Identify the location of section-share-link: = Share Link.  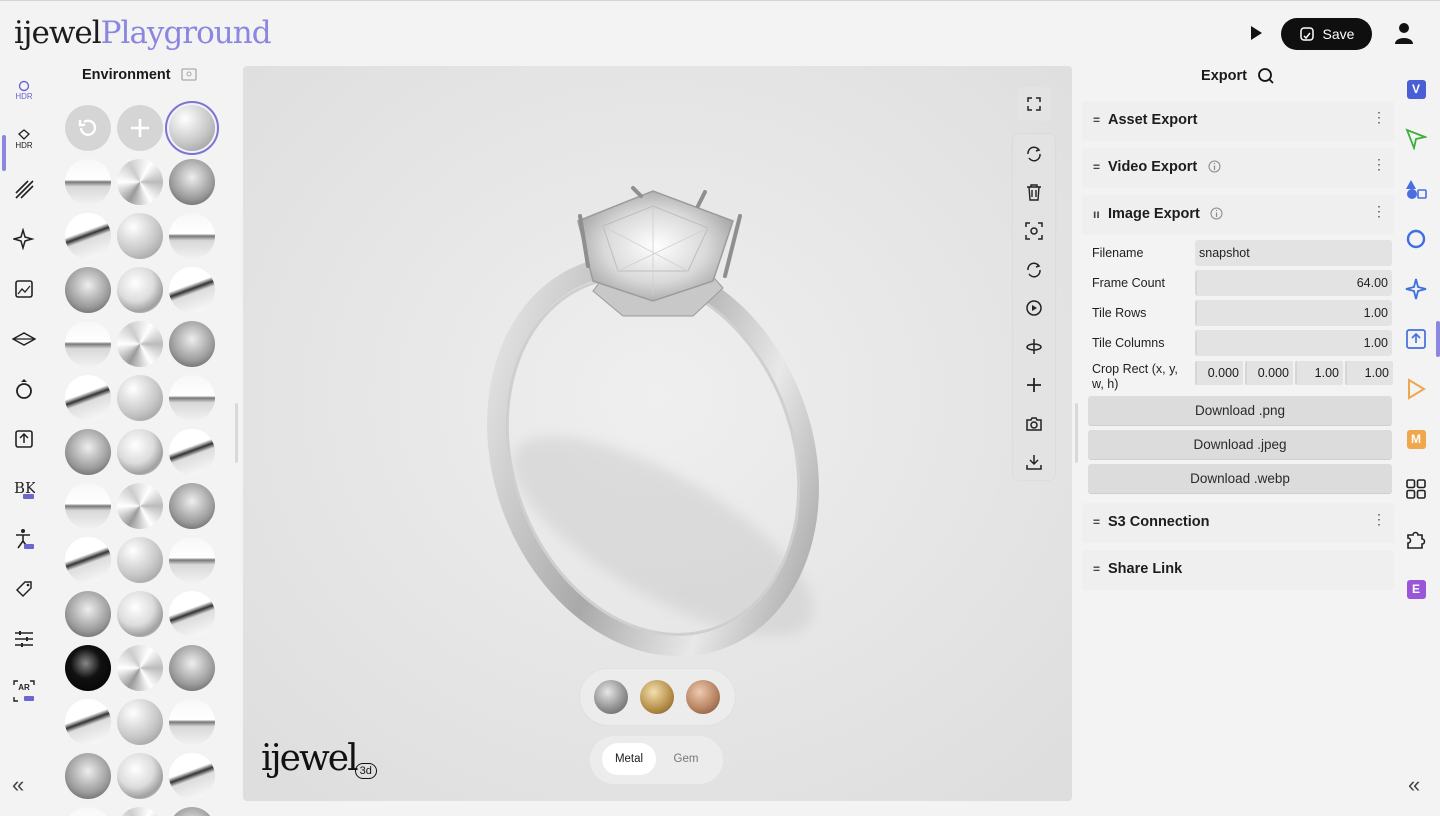
(1238, 570).